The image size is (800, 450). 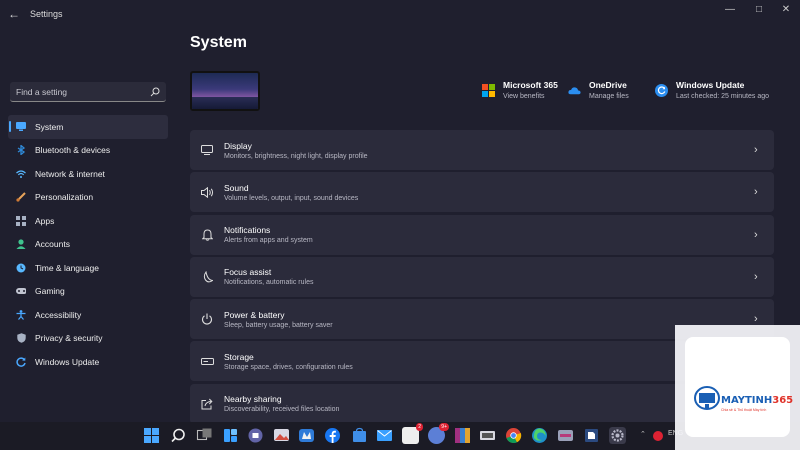 What do you see at coordinates (643, 434) in the screenshot?
I see `tray-overflow-icon: ⌃` at bounding box center [643, 434].